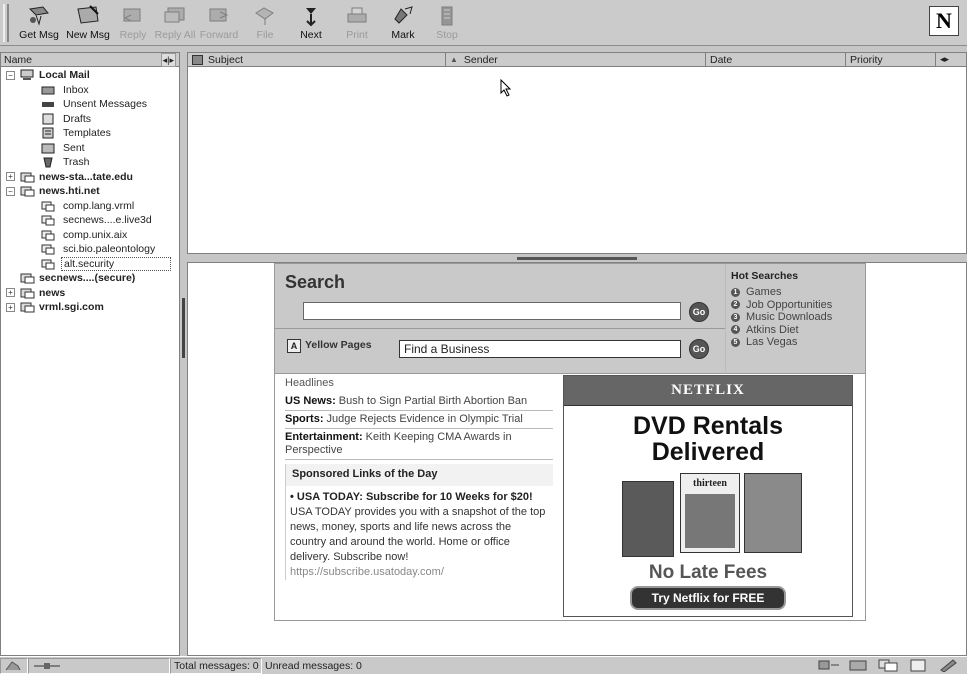 This screenshot has height=674, width=967. I want to click on newsgroups-icon, so click(889, 665).